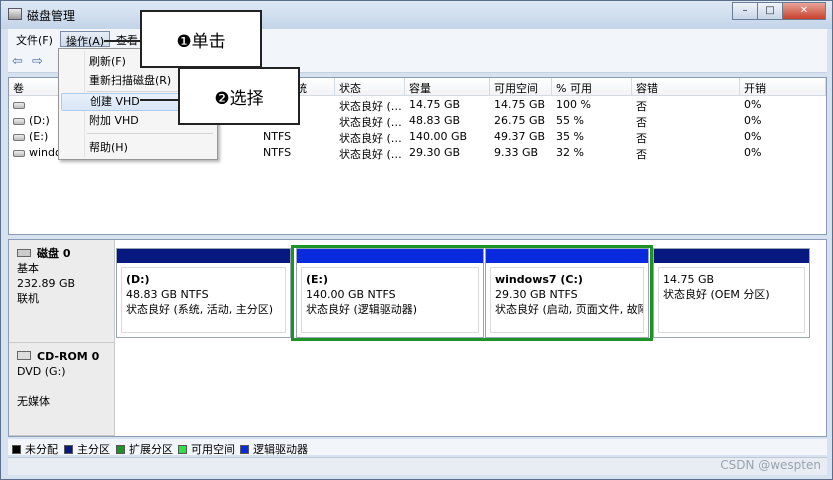  Describe the element at coordinates (745, 11) in the screenshot. I see `minimize-button: –` at that location.